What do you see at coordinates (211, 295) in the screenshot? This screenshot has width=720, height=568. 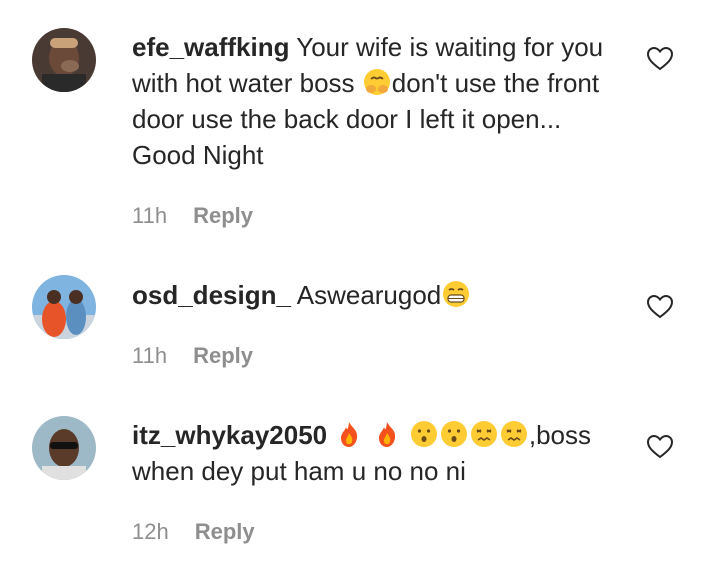 I see `username: osd_design_` at bounding box center [211, 295].